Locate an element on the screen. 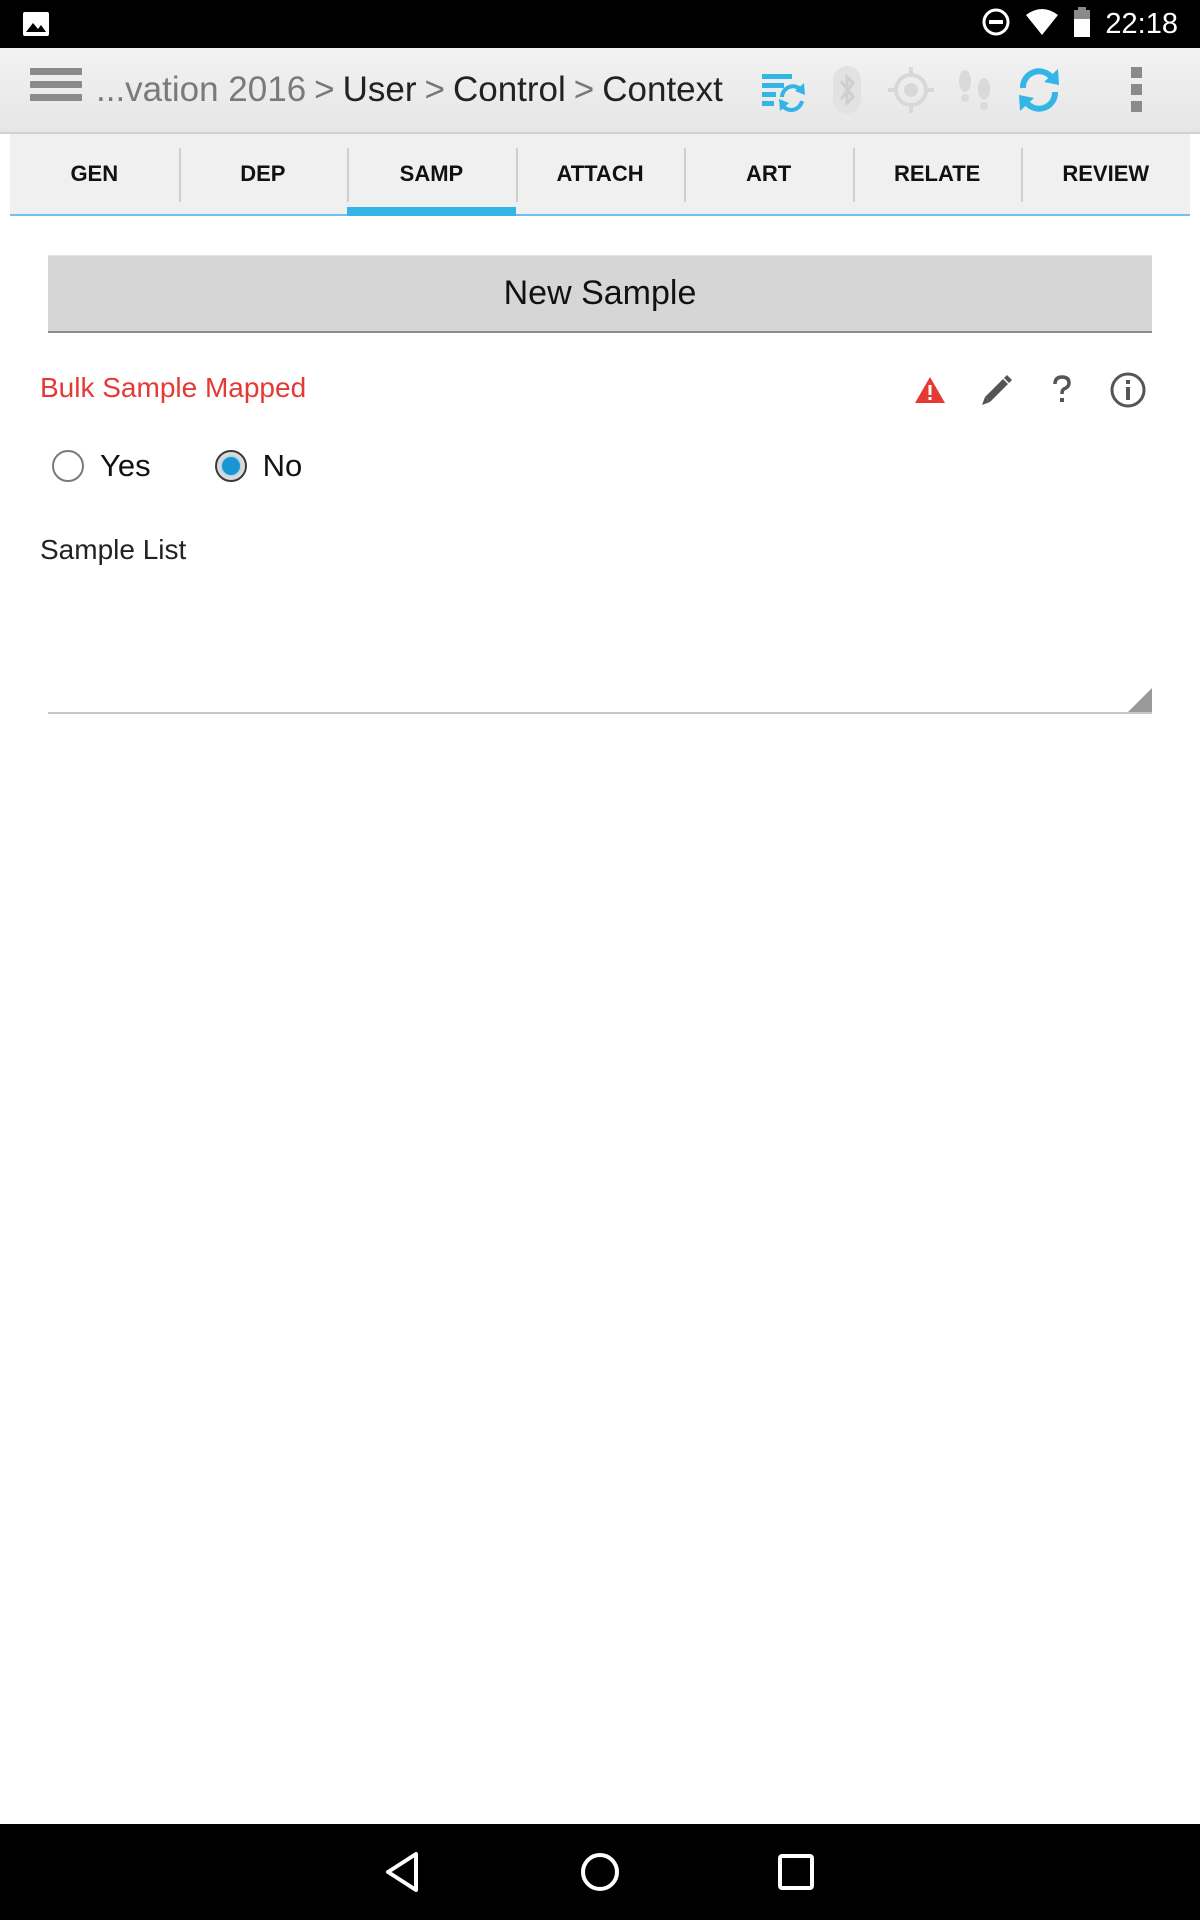 The height and width of the screenshot is (1920, 1200). warning-icon is located at coordinates (930, 390).